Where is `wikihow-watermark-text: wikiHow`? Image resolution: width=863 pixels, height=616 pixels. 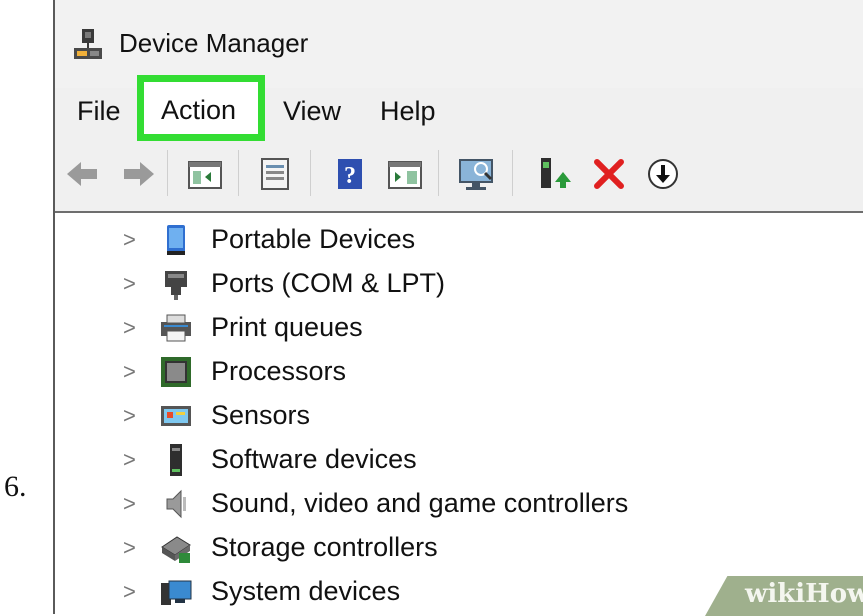 wikihow-watermark-text: wikiHow is located at coordinates (804, 594).